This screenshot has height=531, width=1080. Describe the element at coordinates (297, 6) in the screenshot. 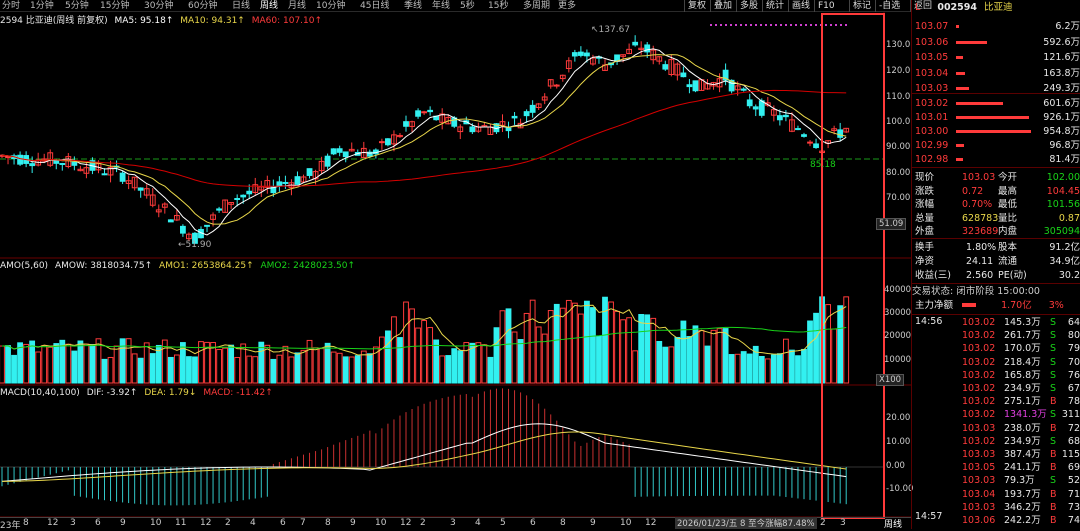

I see `period-8: 月线` at that location.